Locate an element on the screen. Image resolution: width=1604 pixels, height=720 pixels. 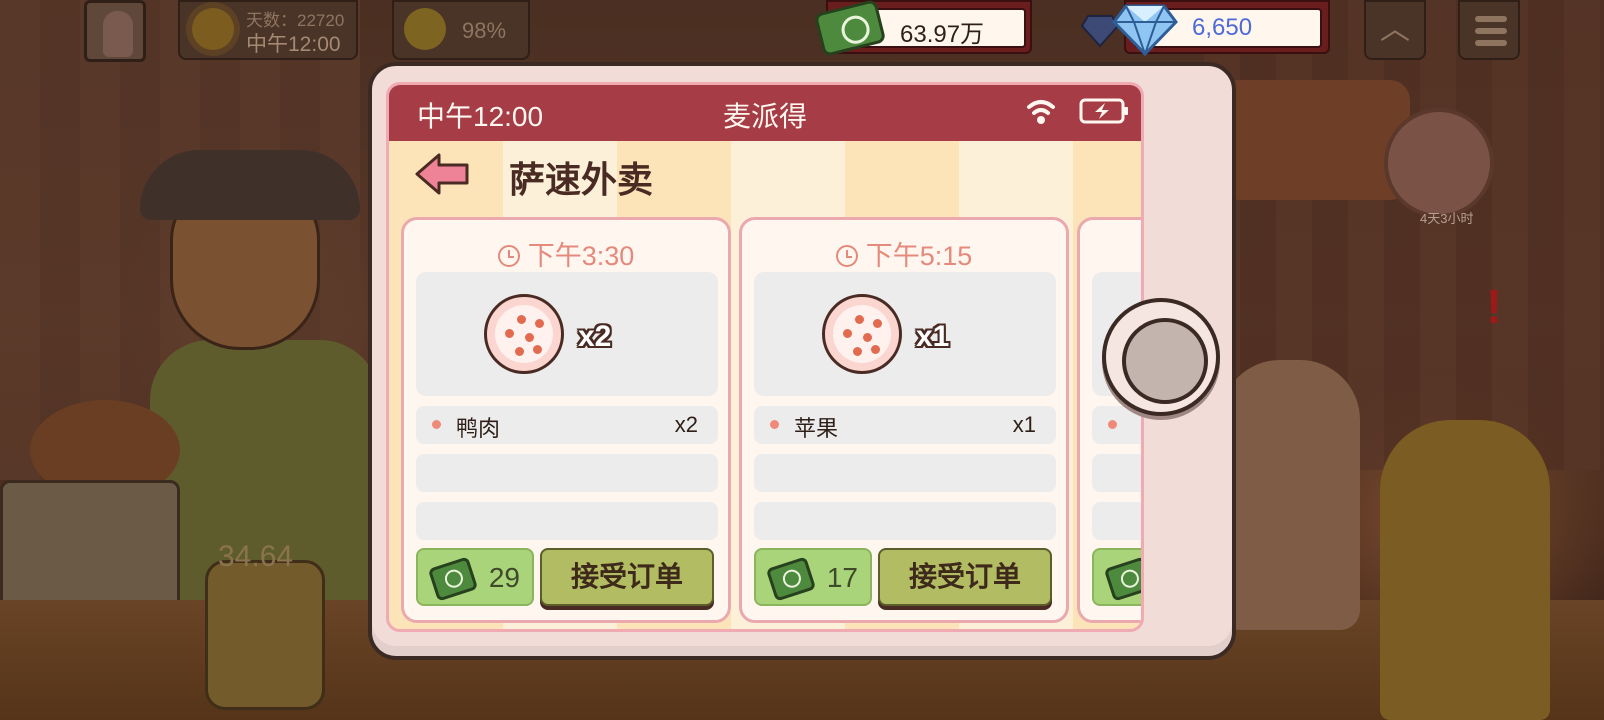
diamond-icon is located at coordinates (1145, 30).